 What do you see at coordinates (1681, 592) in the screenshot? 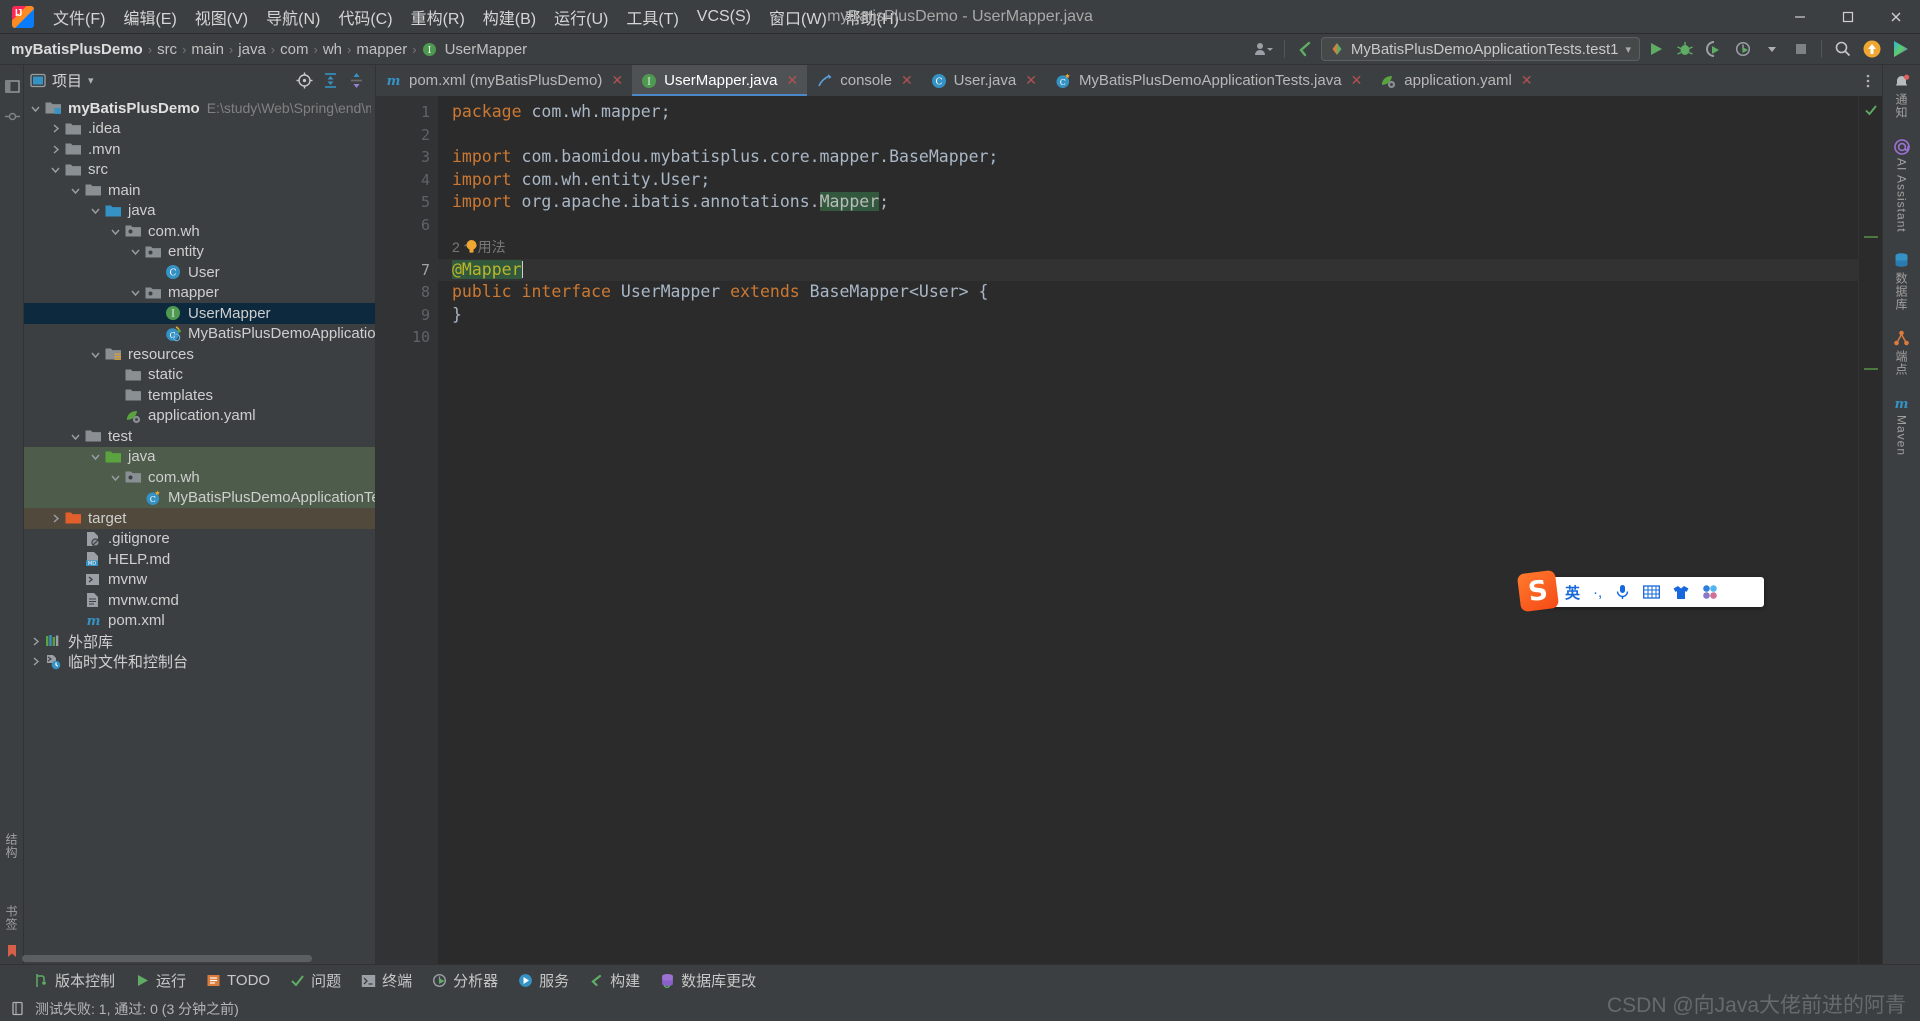
I see `ime-skin-icon` at bounding box center [1681, 592].